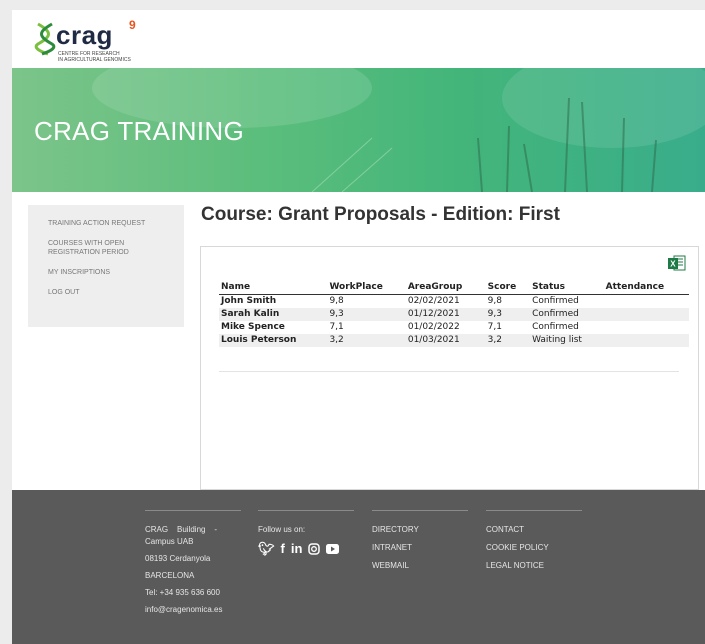 The image size is (705, 644). What do you see at coordinates (314, 549) in the screenshot?
I see `instagram-icon` at bounding box center [314, 549].